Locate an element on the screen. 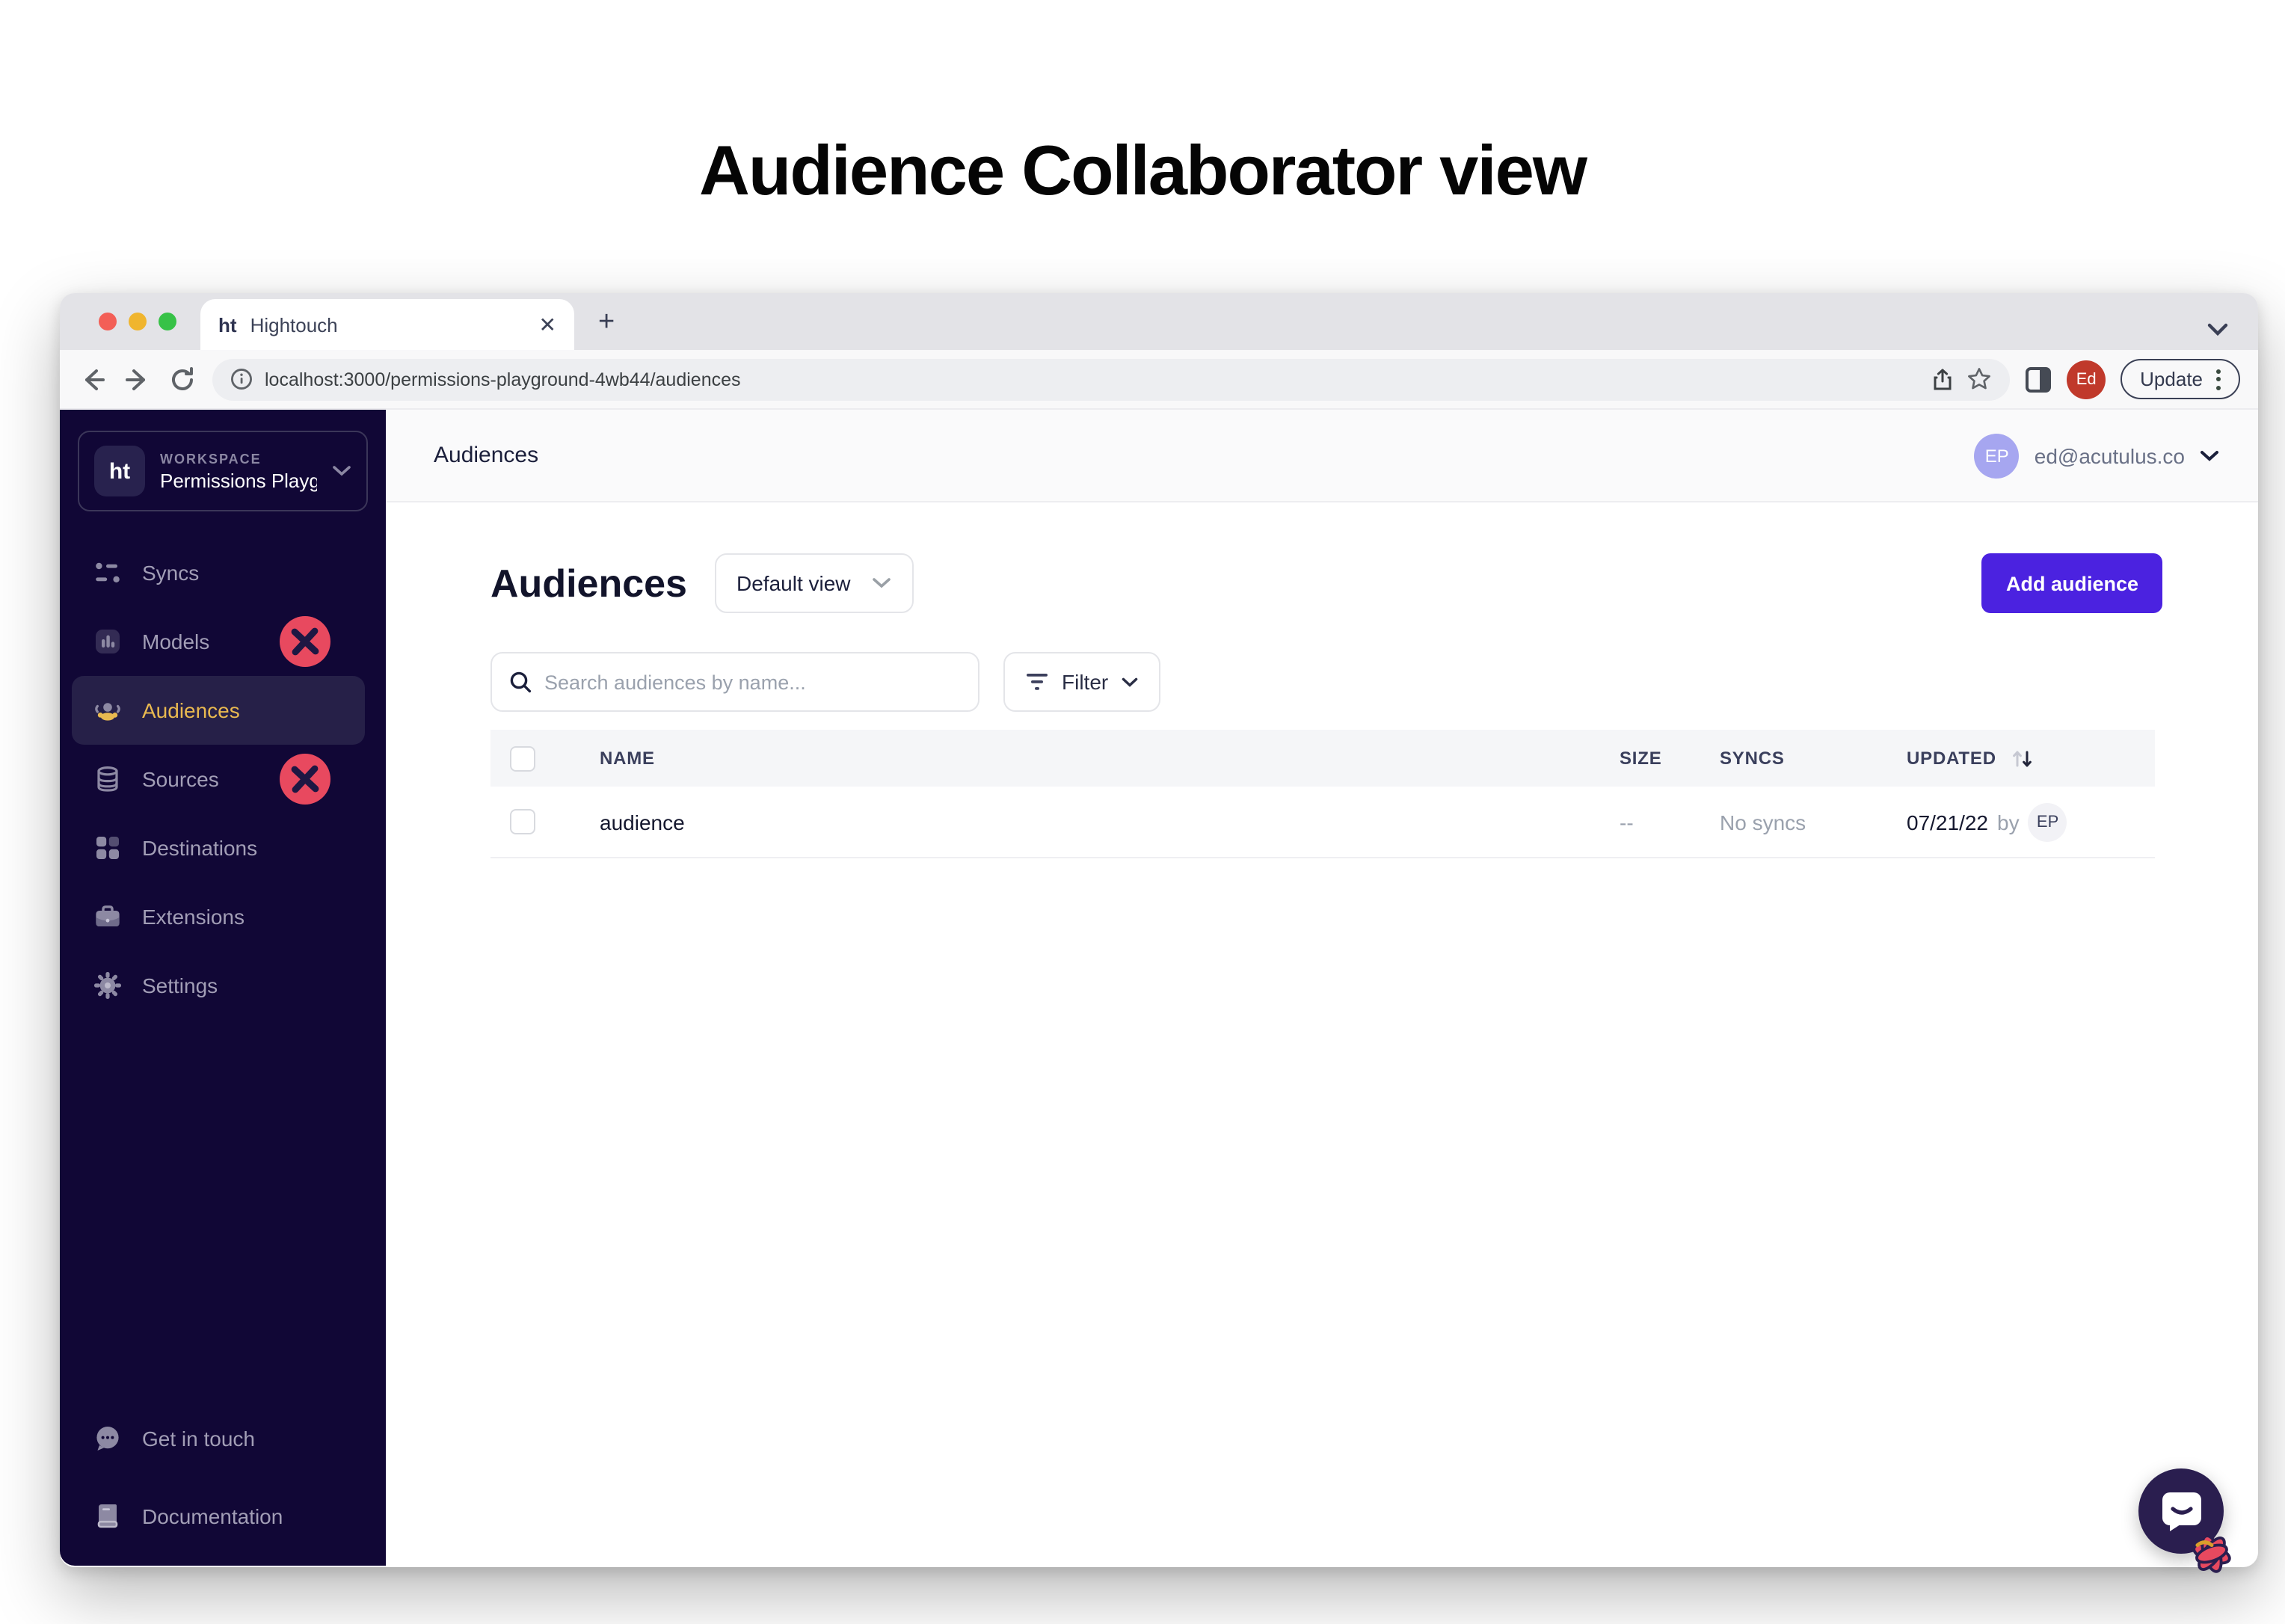 The width and height of the screenshot is (2285, 1624). update-label: Update is located at coordinates (2171, 379).